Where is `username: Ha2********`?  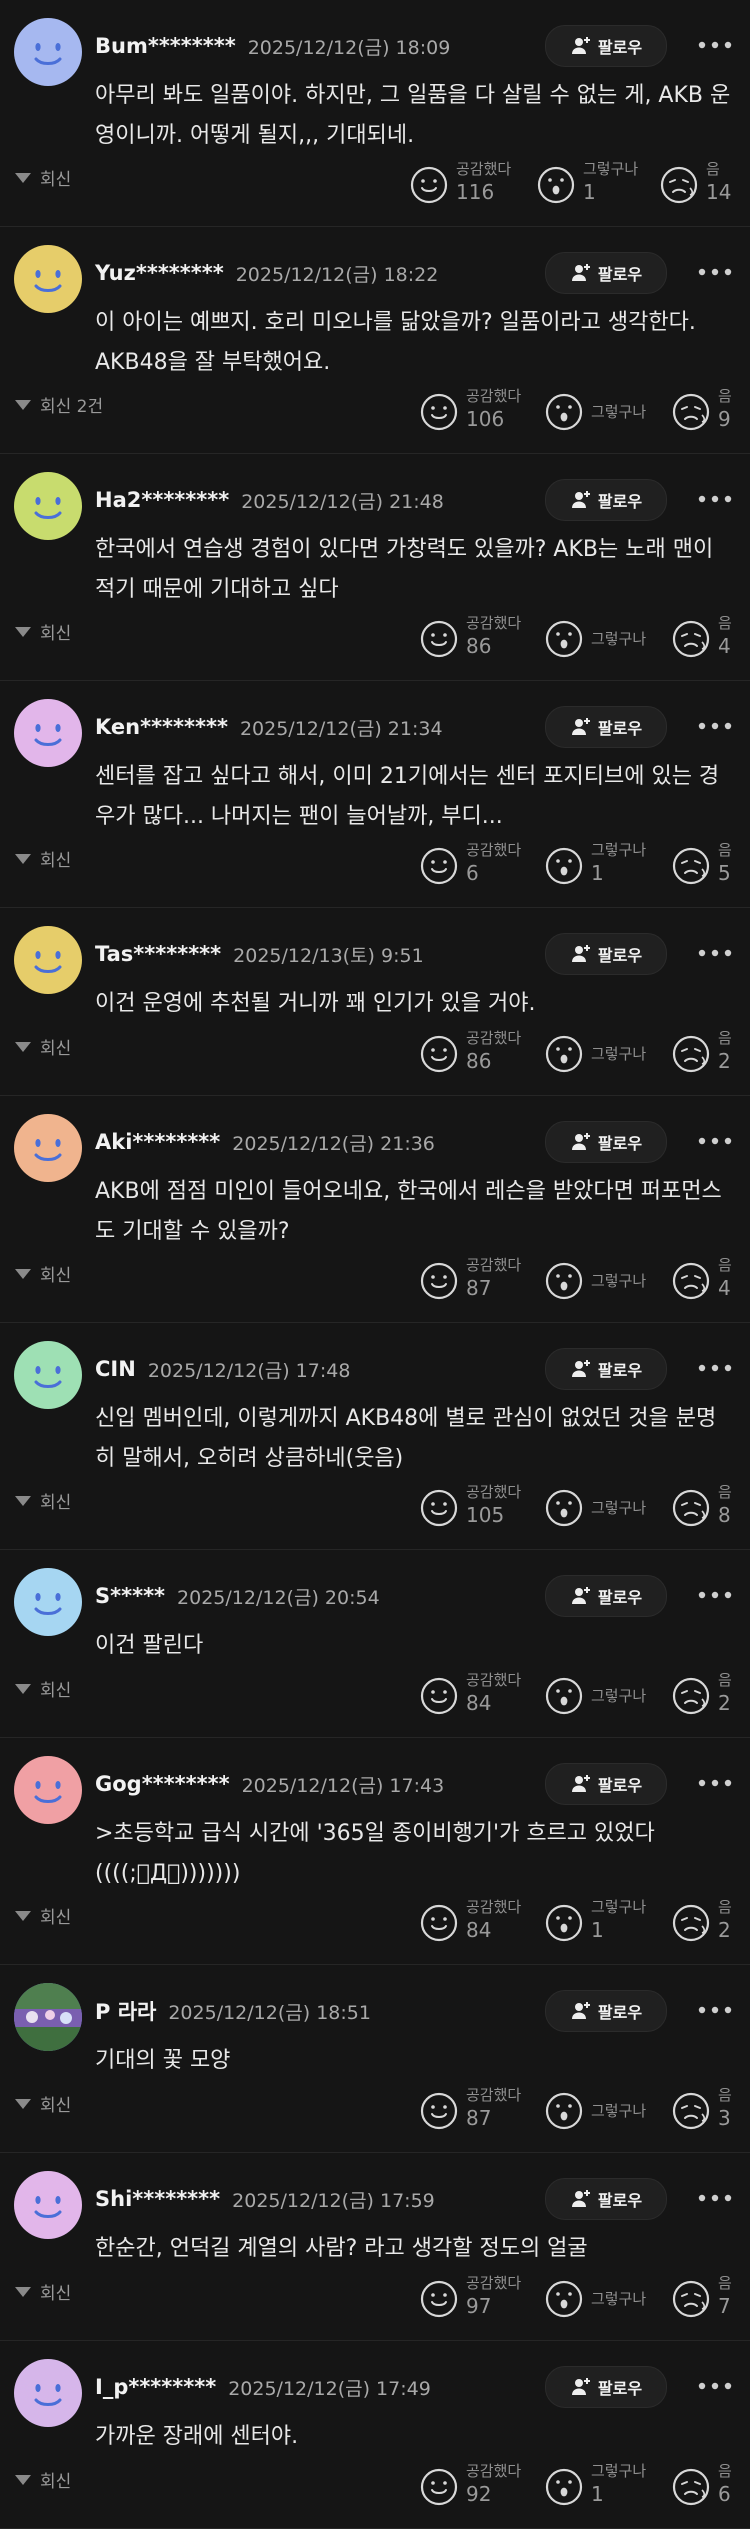 username: Ha2******** is located at coordinates (162, 500).